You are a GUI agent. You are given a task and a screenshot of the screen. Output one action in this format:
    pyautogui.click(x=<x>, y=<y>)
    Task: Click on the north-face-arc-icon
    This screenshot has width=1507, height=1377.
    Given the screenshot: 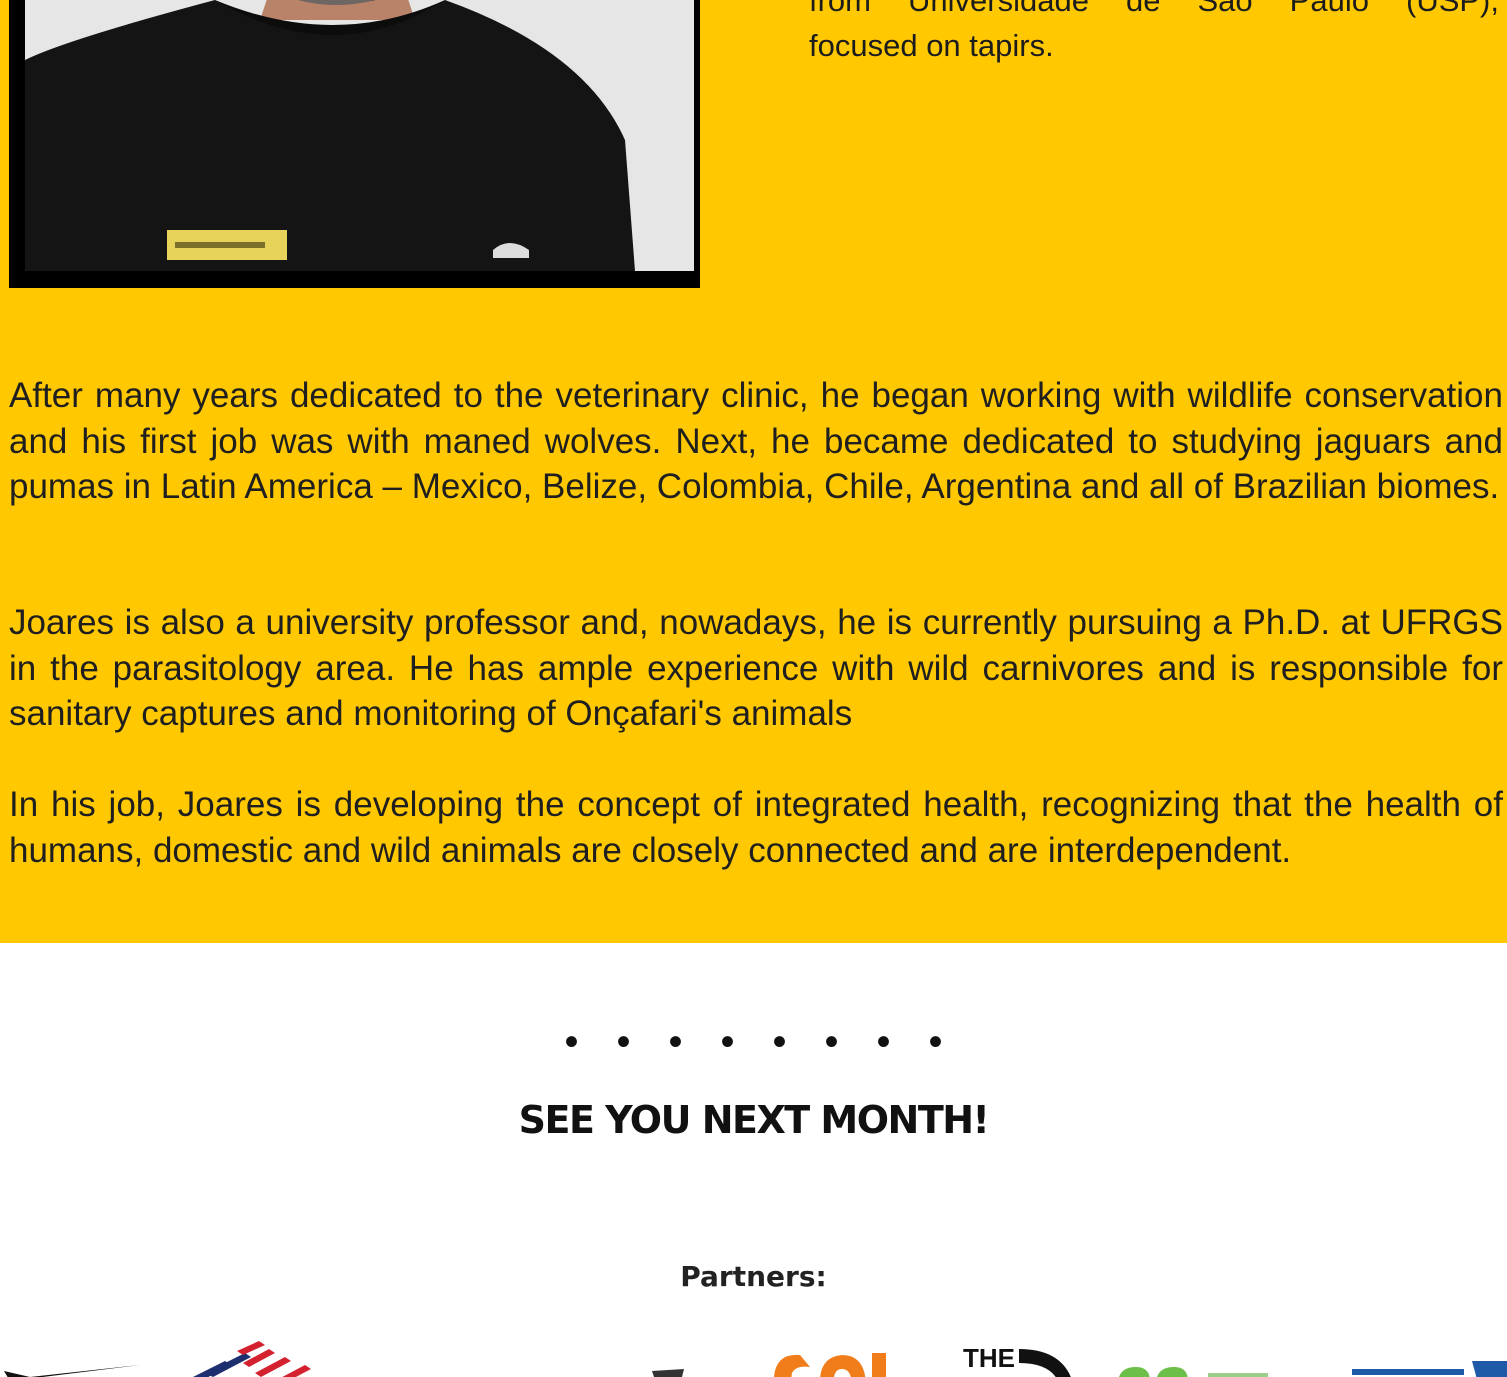 What is the action you would take?
    pyautogui.click(x=1045, y=1363)
    